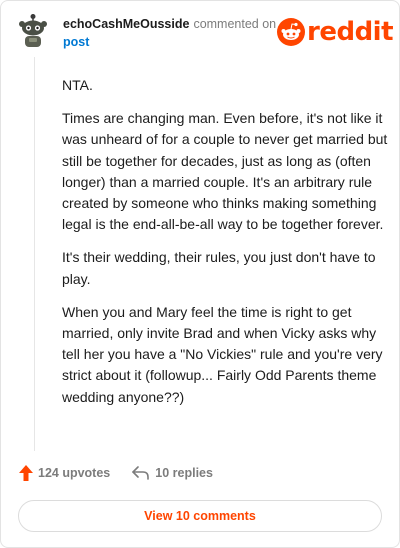 The height and width of the screenshot is (548, 400). I want to click on upvote-arrow-icon, so click(26, 473).